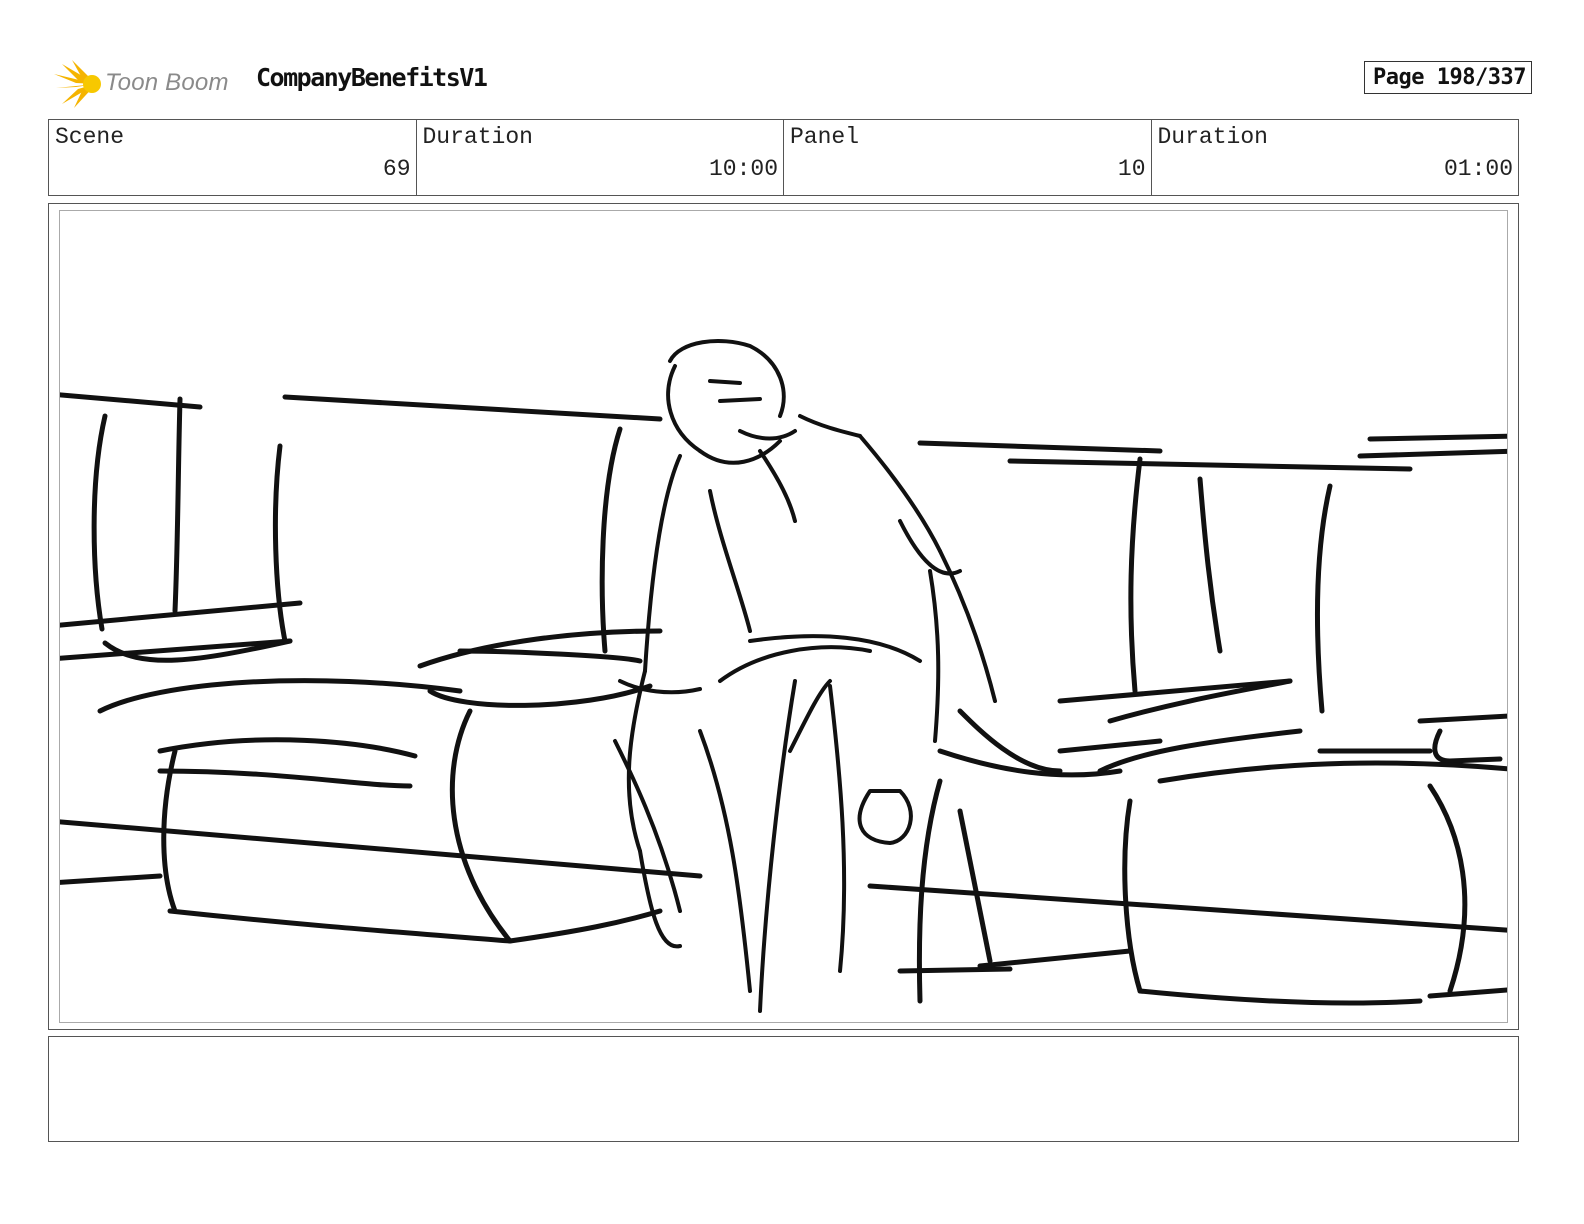 The height and width of the screenshot is (1224, 1584). I want to click on scene-duration-value: 10:00, so click(743, 169).